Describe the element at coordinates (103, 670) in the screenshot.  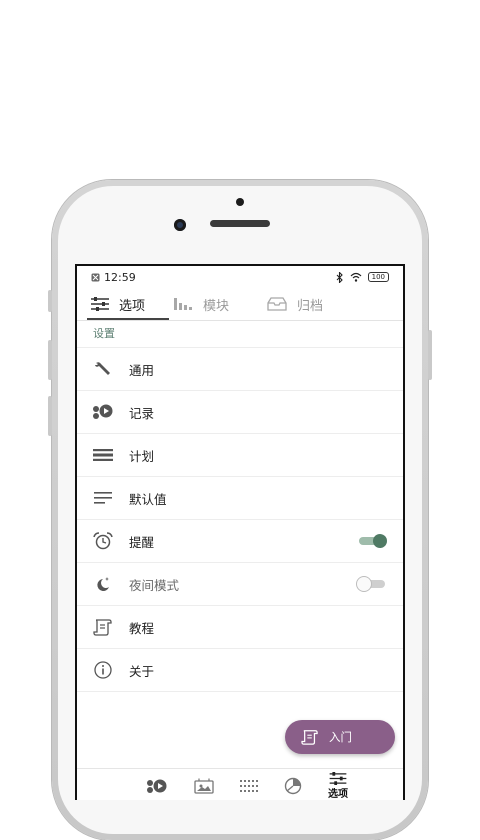
I see `info-icon` at that location.